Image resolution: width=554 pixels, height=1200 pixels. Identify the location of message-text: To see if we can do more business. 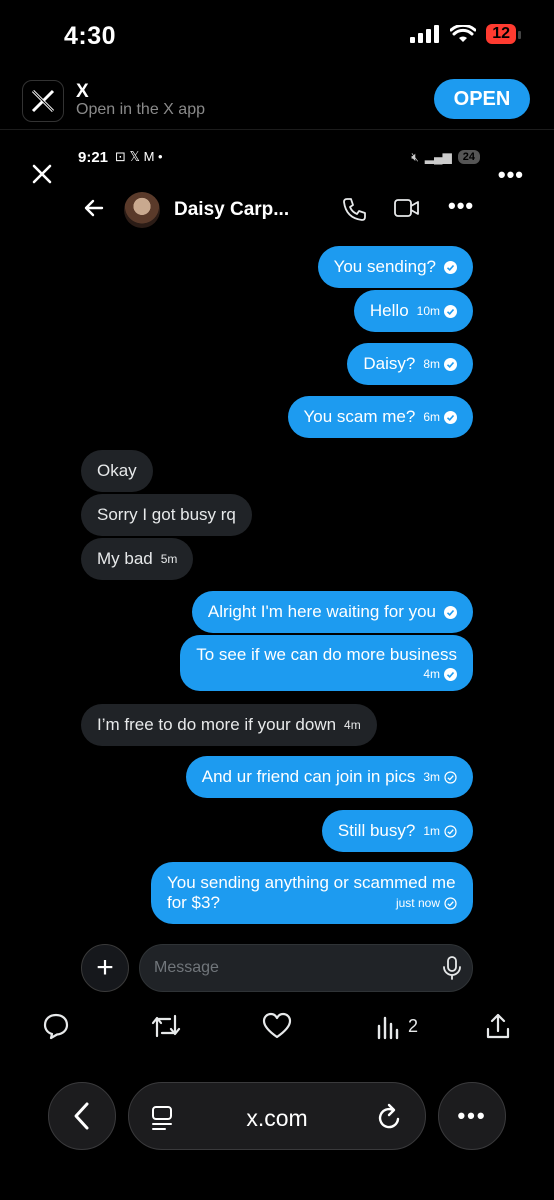
(326, 654).